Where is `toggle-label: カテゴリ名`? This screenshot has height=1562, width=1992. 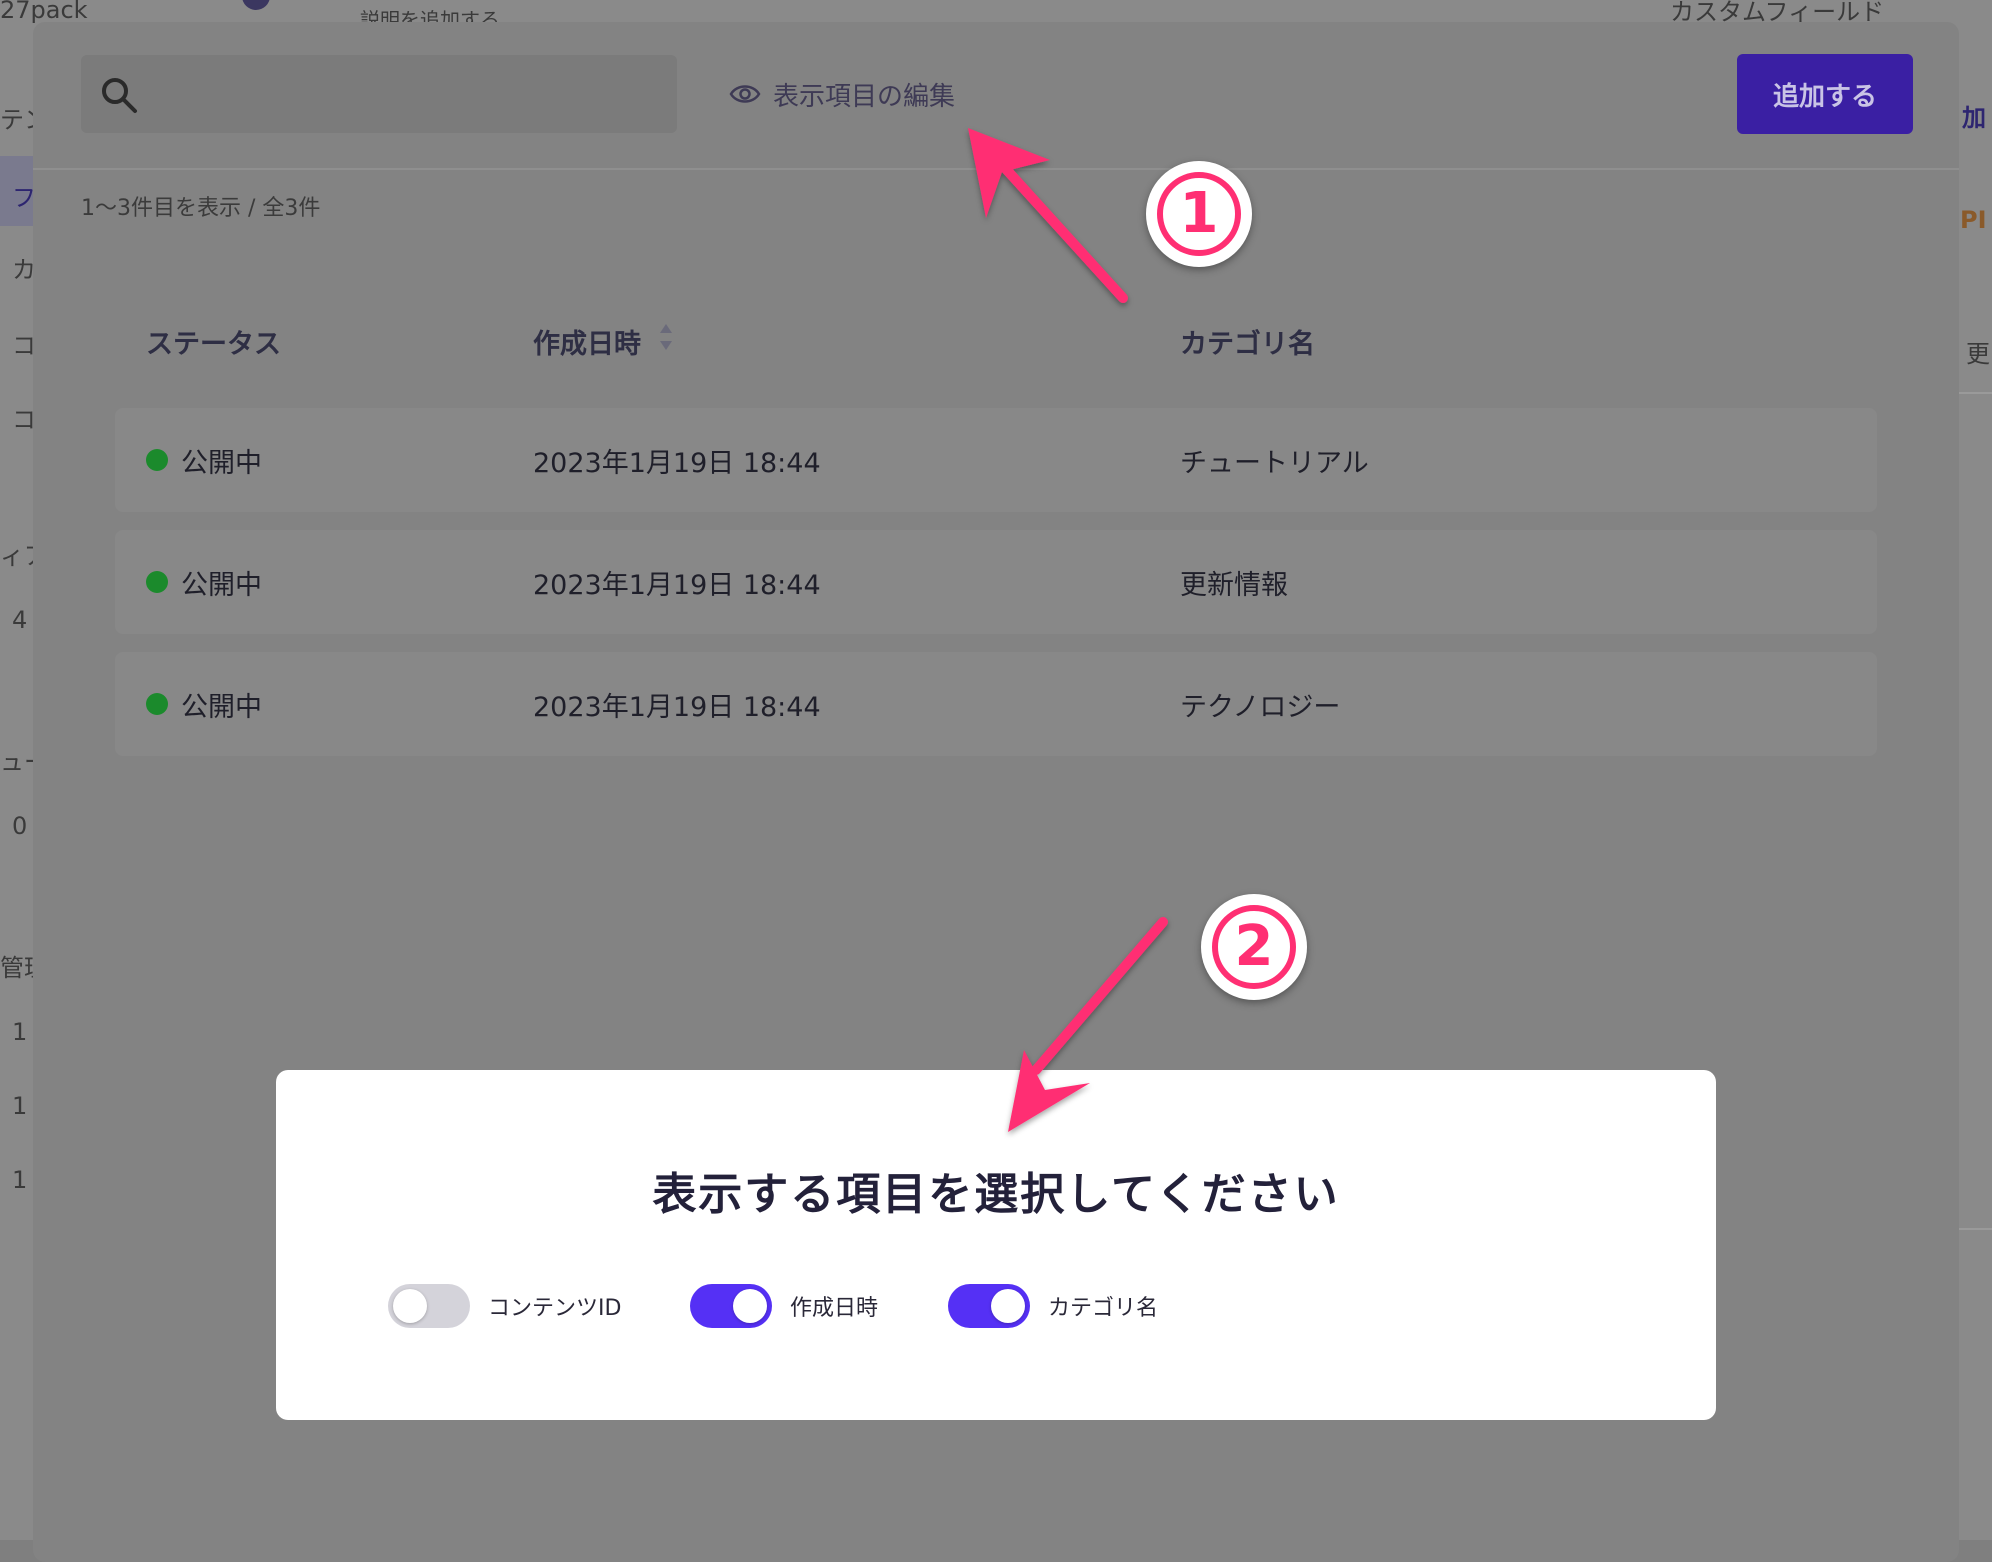 toggle-label: カテゴリ名 is located at coordinates (1103, 1308).